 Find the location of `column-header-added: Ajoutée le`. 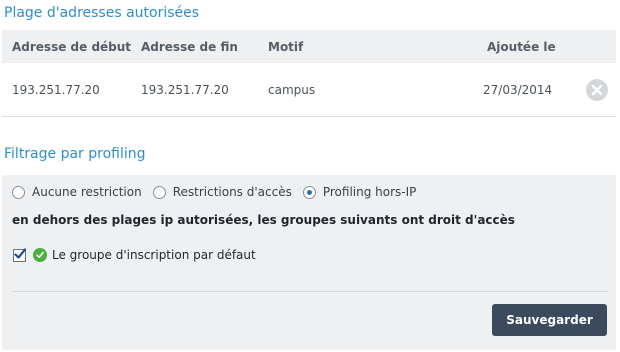

column-header-added: Ajoutée le is located at coordinates (521, 46).